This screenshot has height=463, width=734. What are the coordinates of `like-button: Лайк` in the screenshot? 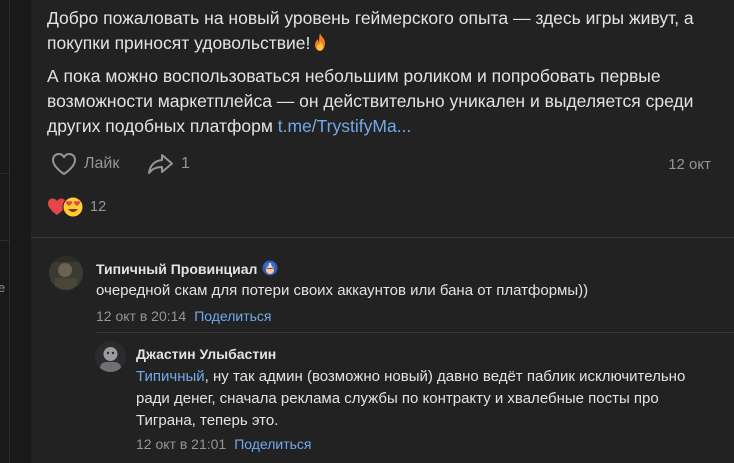 It's located at (85, 164).